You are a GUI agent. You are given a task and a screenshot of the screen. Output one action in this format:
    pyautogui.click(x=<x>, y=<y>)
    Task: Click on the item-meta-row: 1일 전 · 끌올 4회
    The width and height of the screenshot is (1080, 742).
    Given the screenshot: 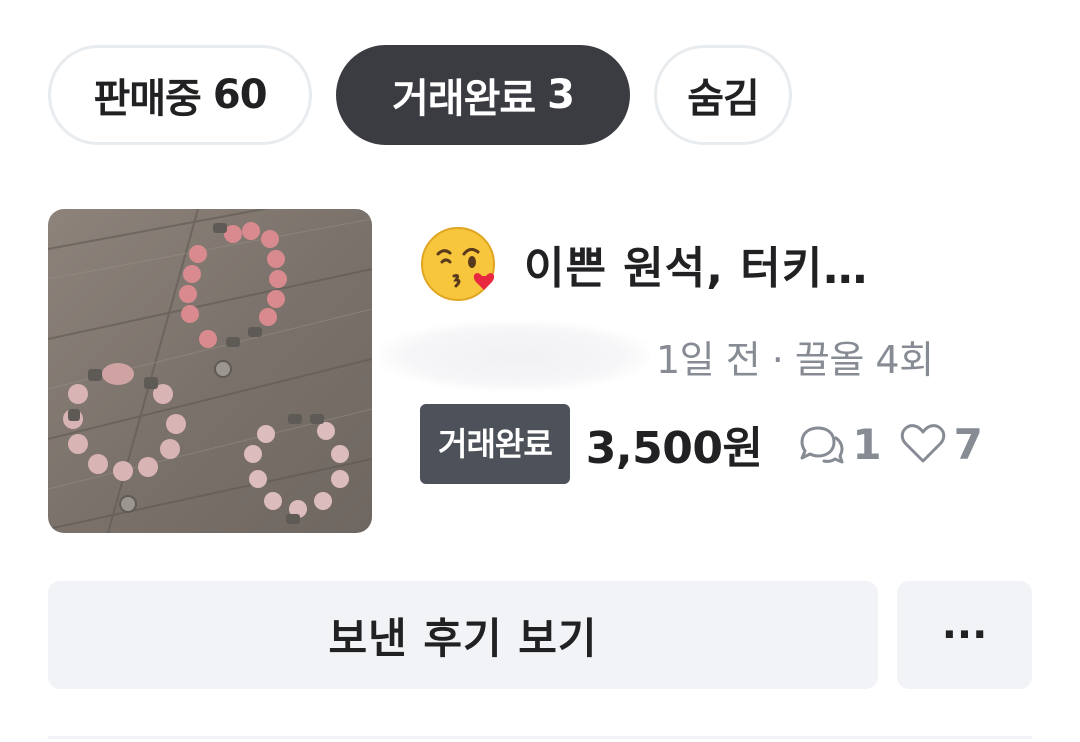 What is the action you would take?
    pyautogui.click(x=657, y=356)
    